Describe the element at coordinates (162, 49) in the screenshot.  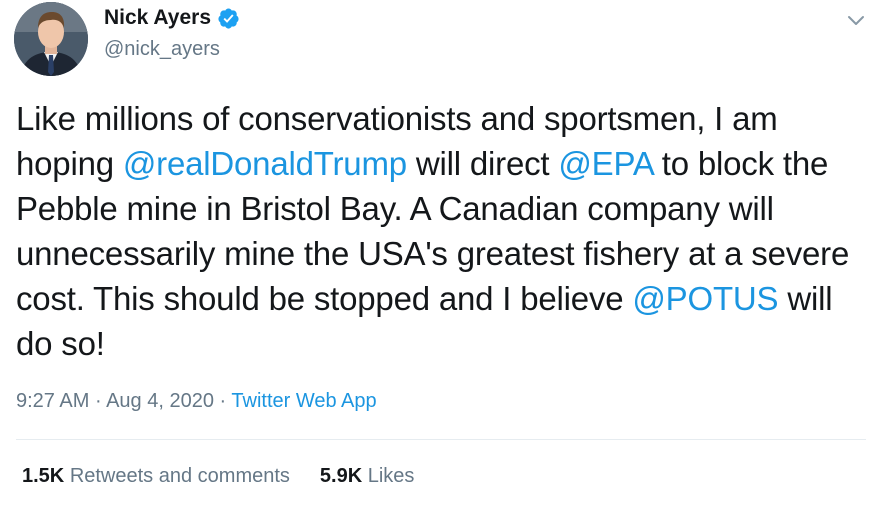
I see `user-handle: @nick_ayers` at that location.